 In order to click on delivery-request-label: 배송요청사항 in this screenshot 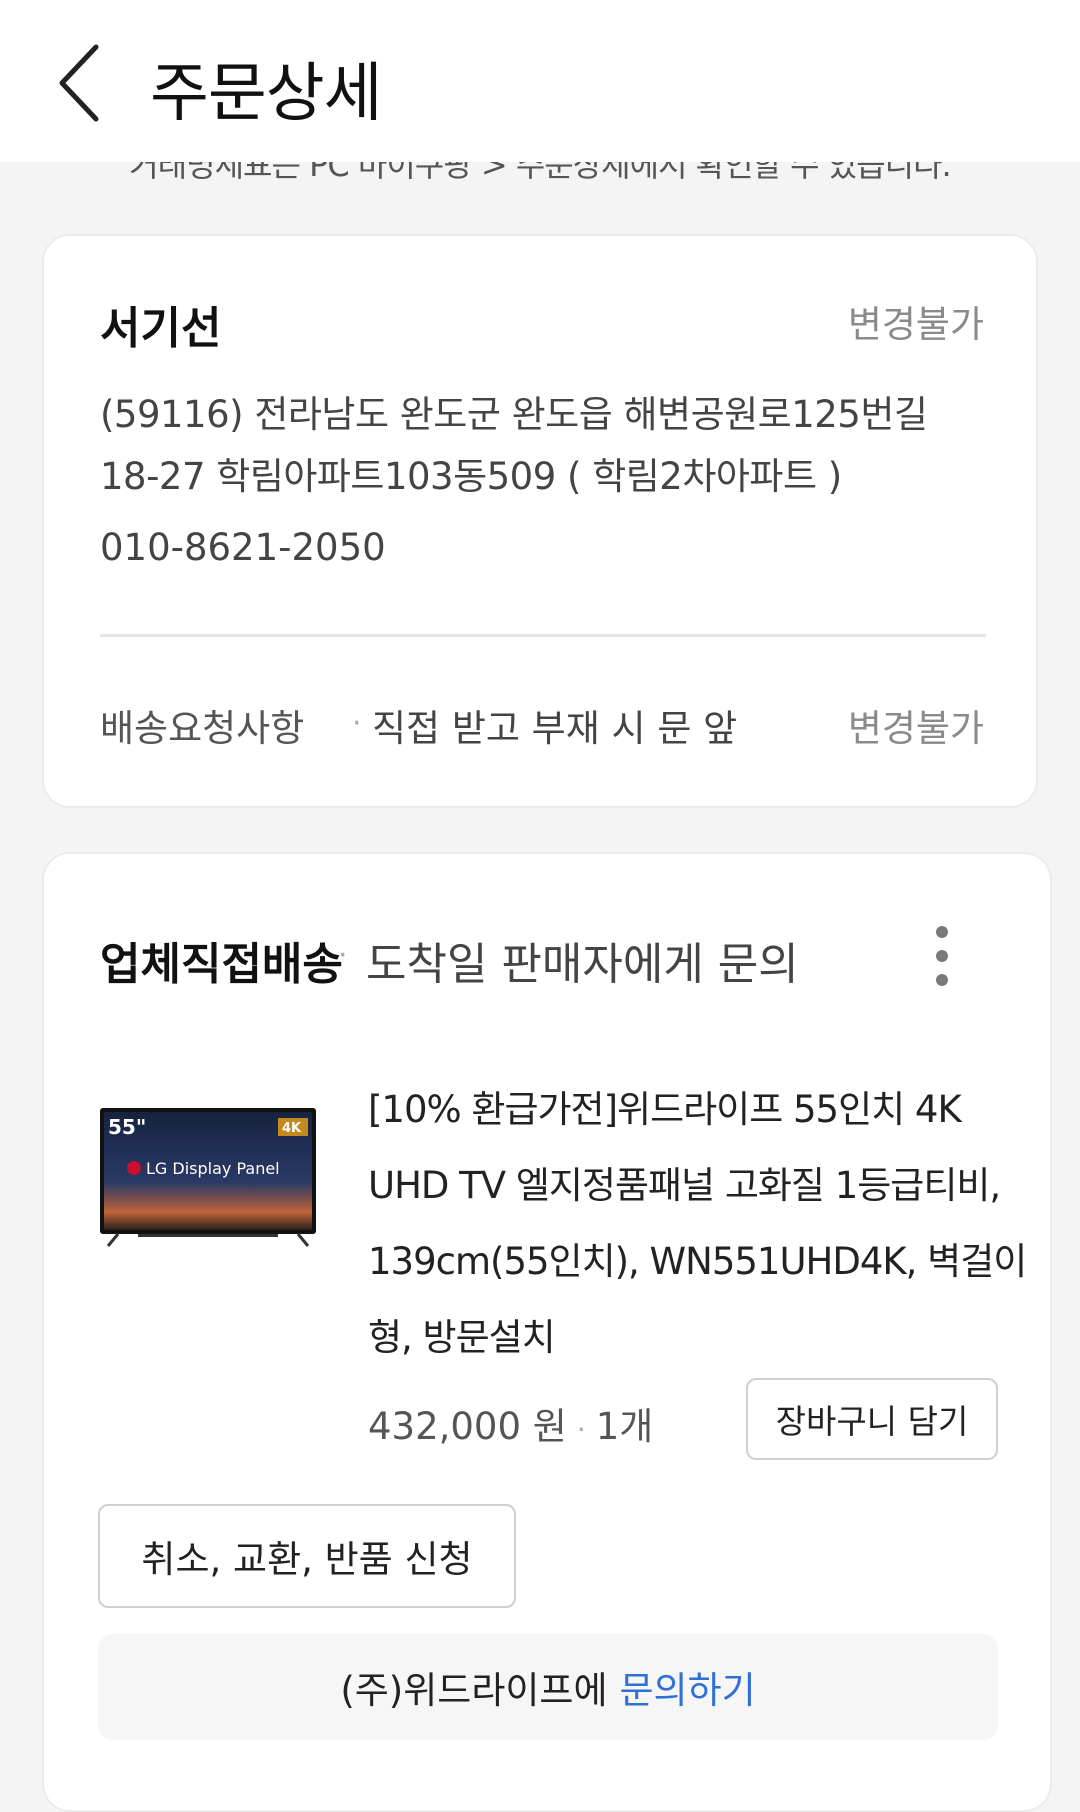, I will do `click(202, 728)`.